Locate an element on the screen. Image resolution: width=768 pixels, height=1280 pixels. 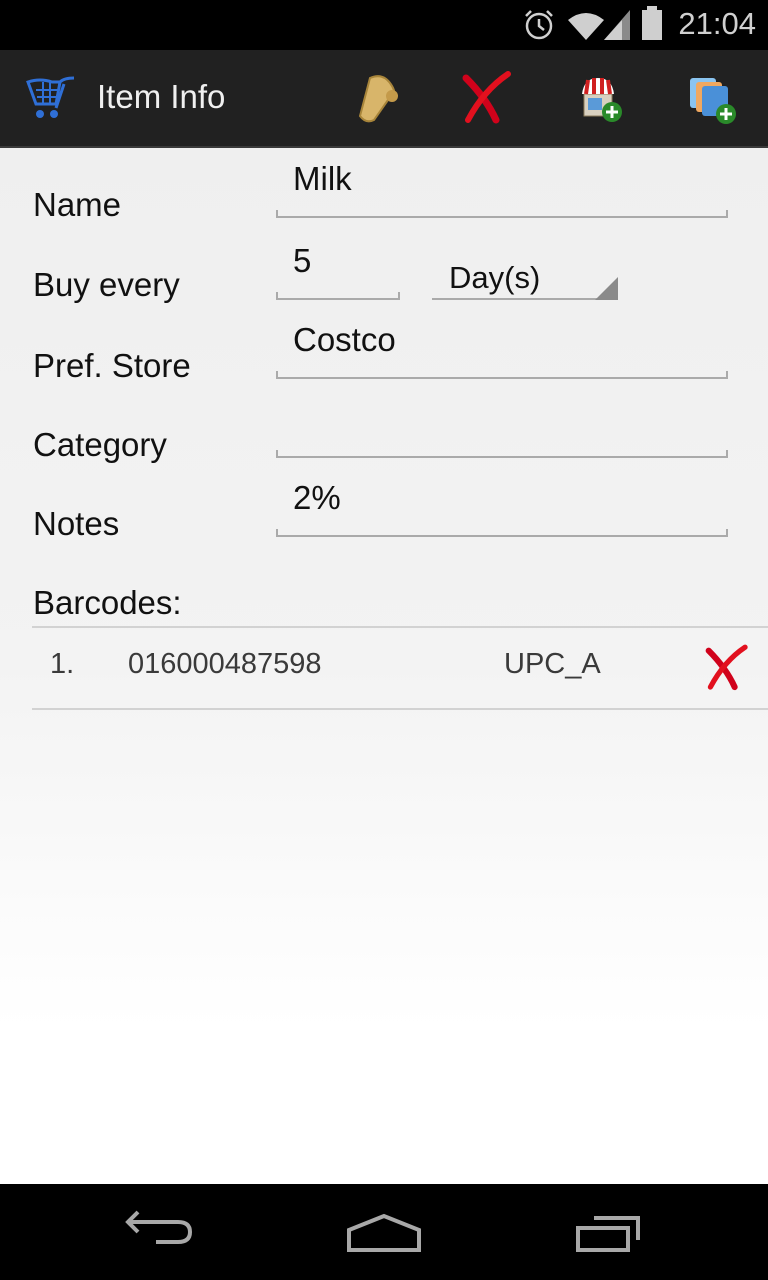
notes-button is located at coordinates (378, 98).